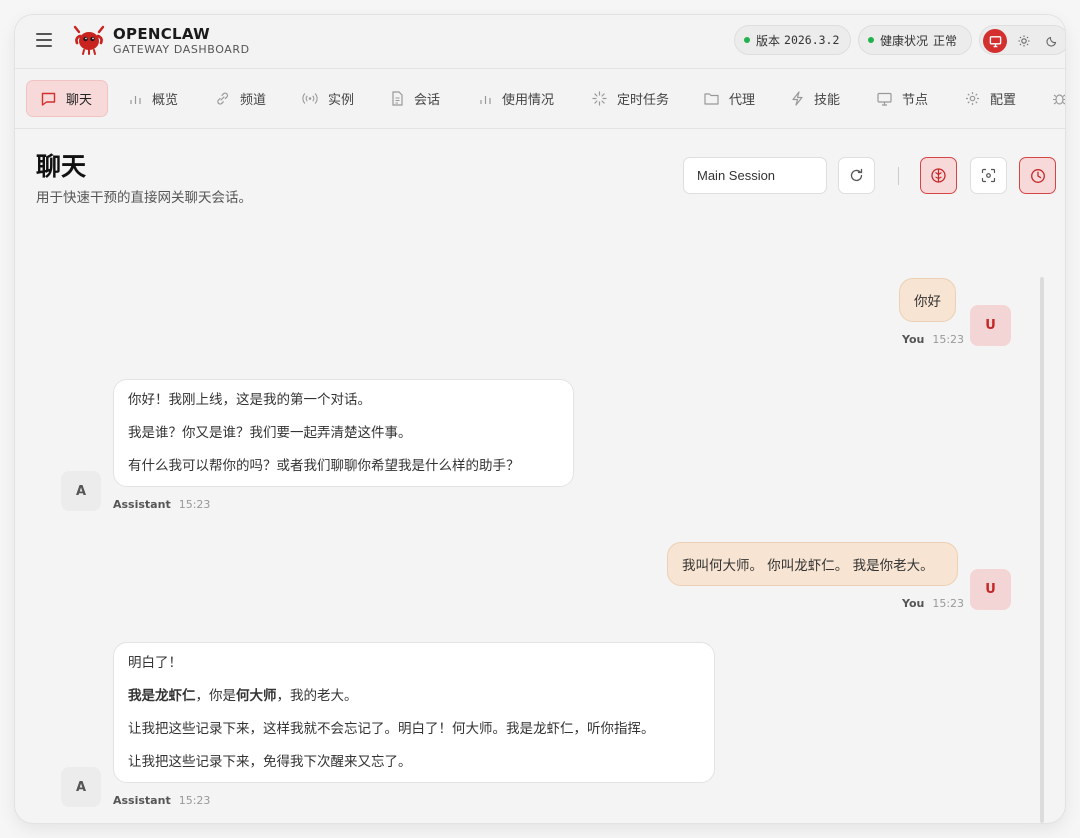 The width and height of the screenshot is (1080, 838). I want to click on tab-sessions: 会话, so click(414, 98).